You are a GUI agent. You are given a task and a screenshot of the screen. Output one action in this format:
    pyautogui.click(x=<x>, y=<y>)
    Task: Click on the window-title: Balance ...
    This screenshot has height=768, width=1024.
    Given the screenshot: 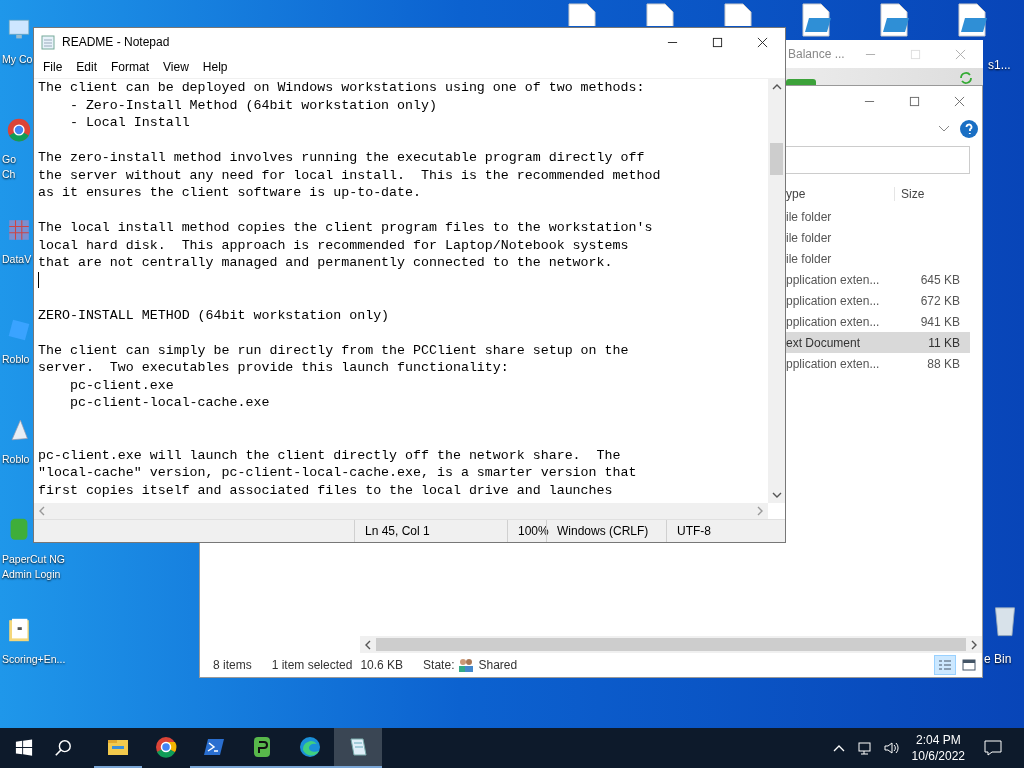 What is the action you would take?
    pyautogui.click(x=816, y=54)
    